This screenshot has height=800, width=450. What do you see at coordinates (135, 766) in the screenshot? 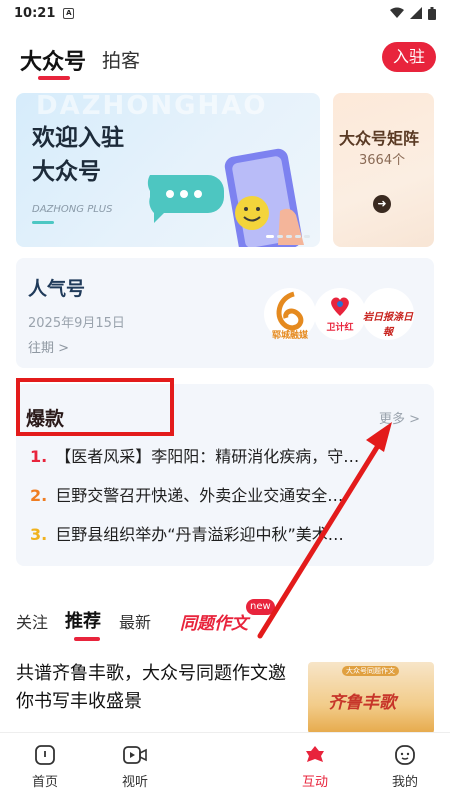
I see `nav-video: 视听` at bounding box center [135, 766].